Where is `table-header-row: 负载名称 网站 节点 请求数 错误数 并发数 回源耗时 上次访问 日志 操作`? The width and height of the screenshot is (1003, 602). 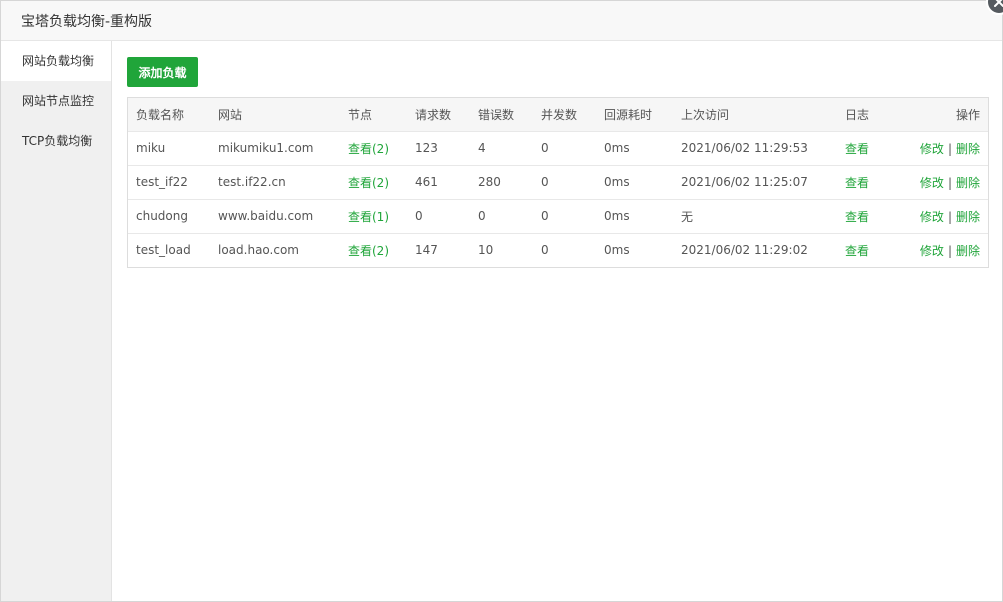
table-header-row: 负载名称 网站 节点 请求数 错误数 并发数 回源耗时 上次访问 日志 操作 is located at coordinates (558, 114).